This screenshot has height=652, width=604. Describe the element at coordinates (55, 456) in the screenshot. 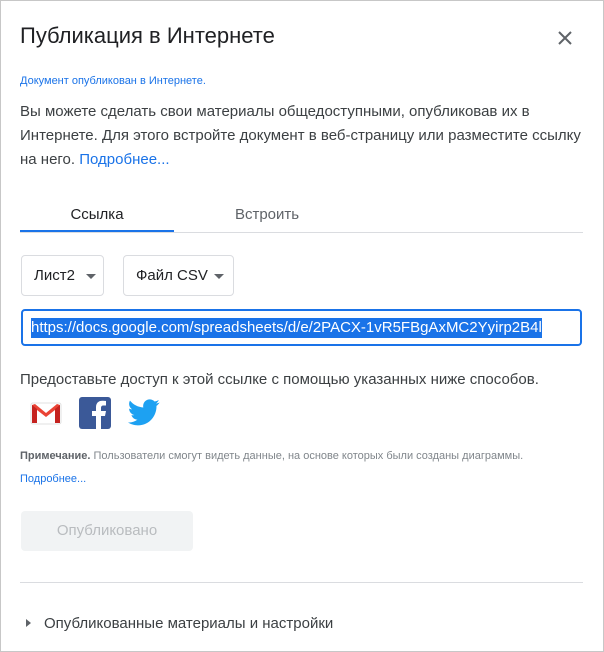

I see `note-label: Примечание.` at that location.